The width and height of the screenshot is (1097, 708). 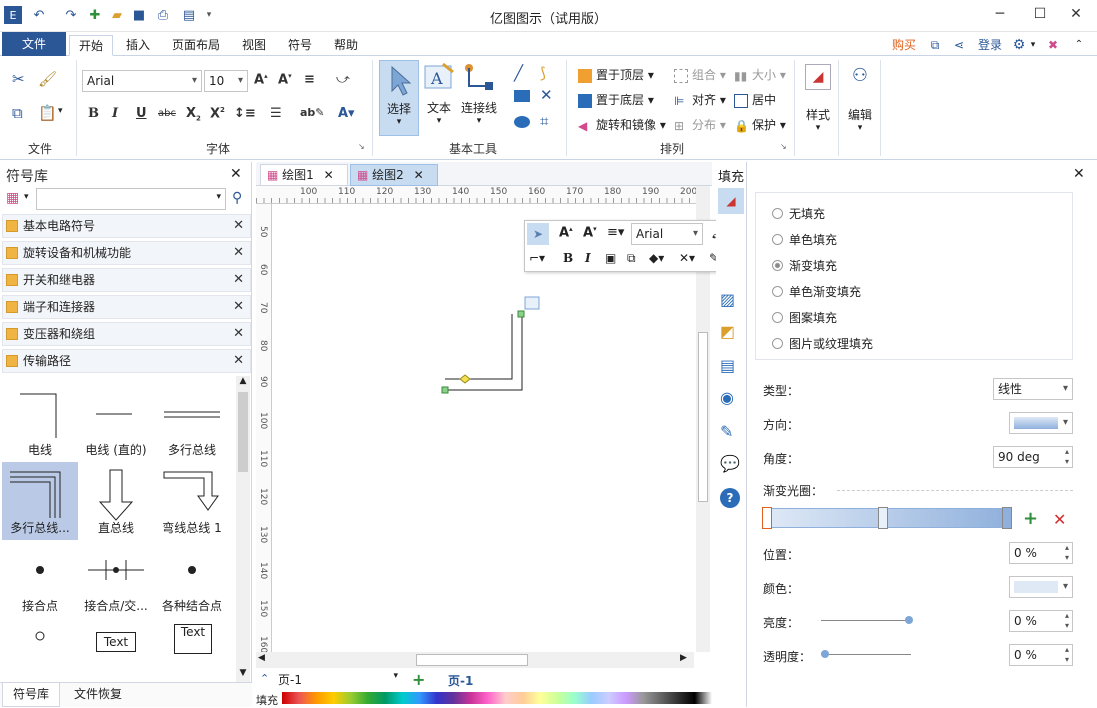 What do you see at coordinates (631, 258) in the screenshot?
I see `copy-style-icon: ⧉` at bounding box center [631, 258].